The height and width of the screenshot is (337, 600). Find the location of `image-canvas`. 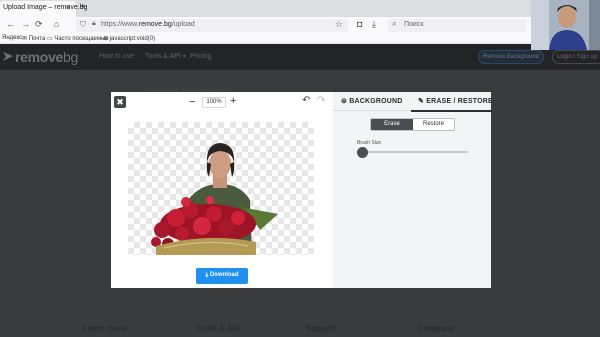

image-canvas is located at coordinates (221, 188).